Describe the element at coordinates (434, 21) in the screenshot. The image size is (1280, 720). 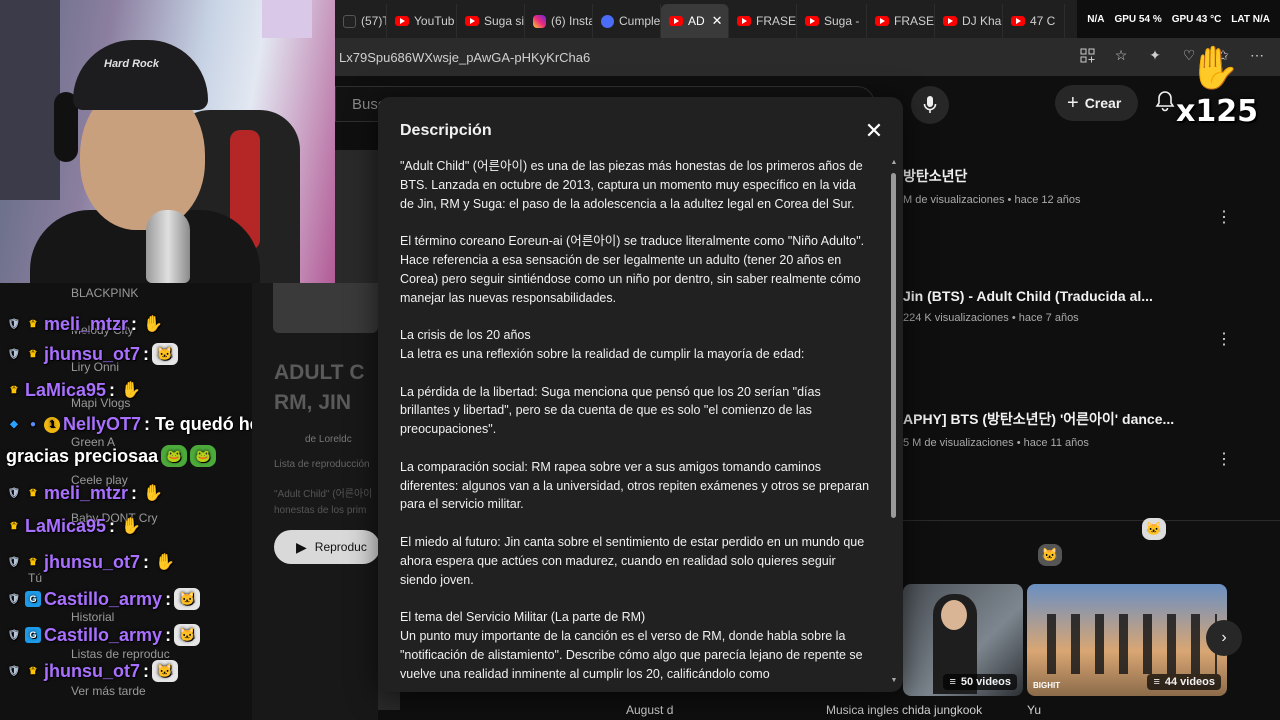
I see `tab-label: YouTub` at that location.